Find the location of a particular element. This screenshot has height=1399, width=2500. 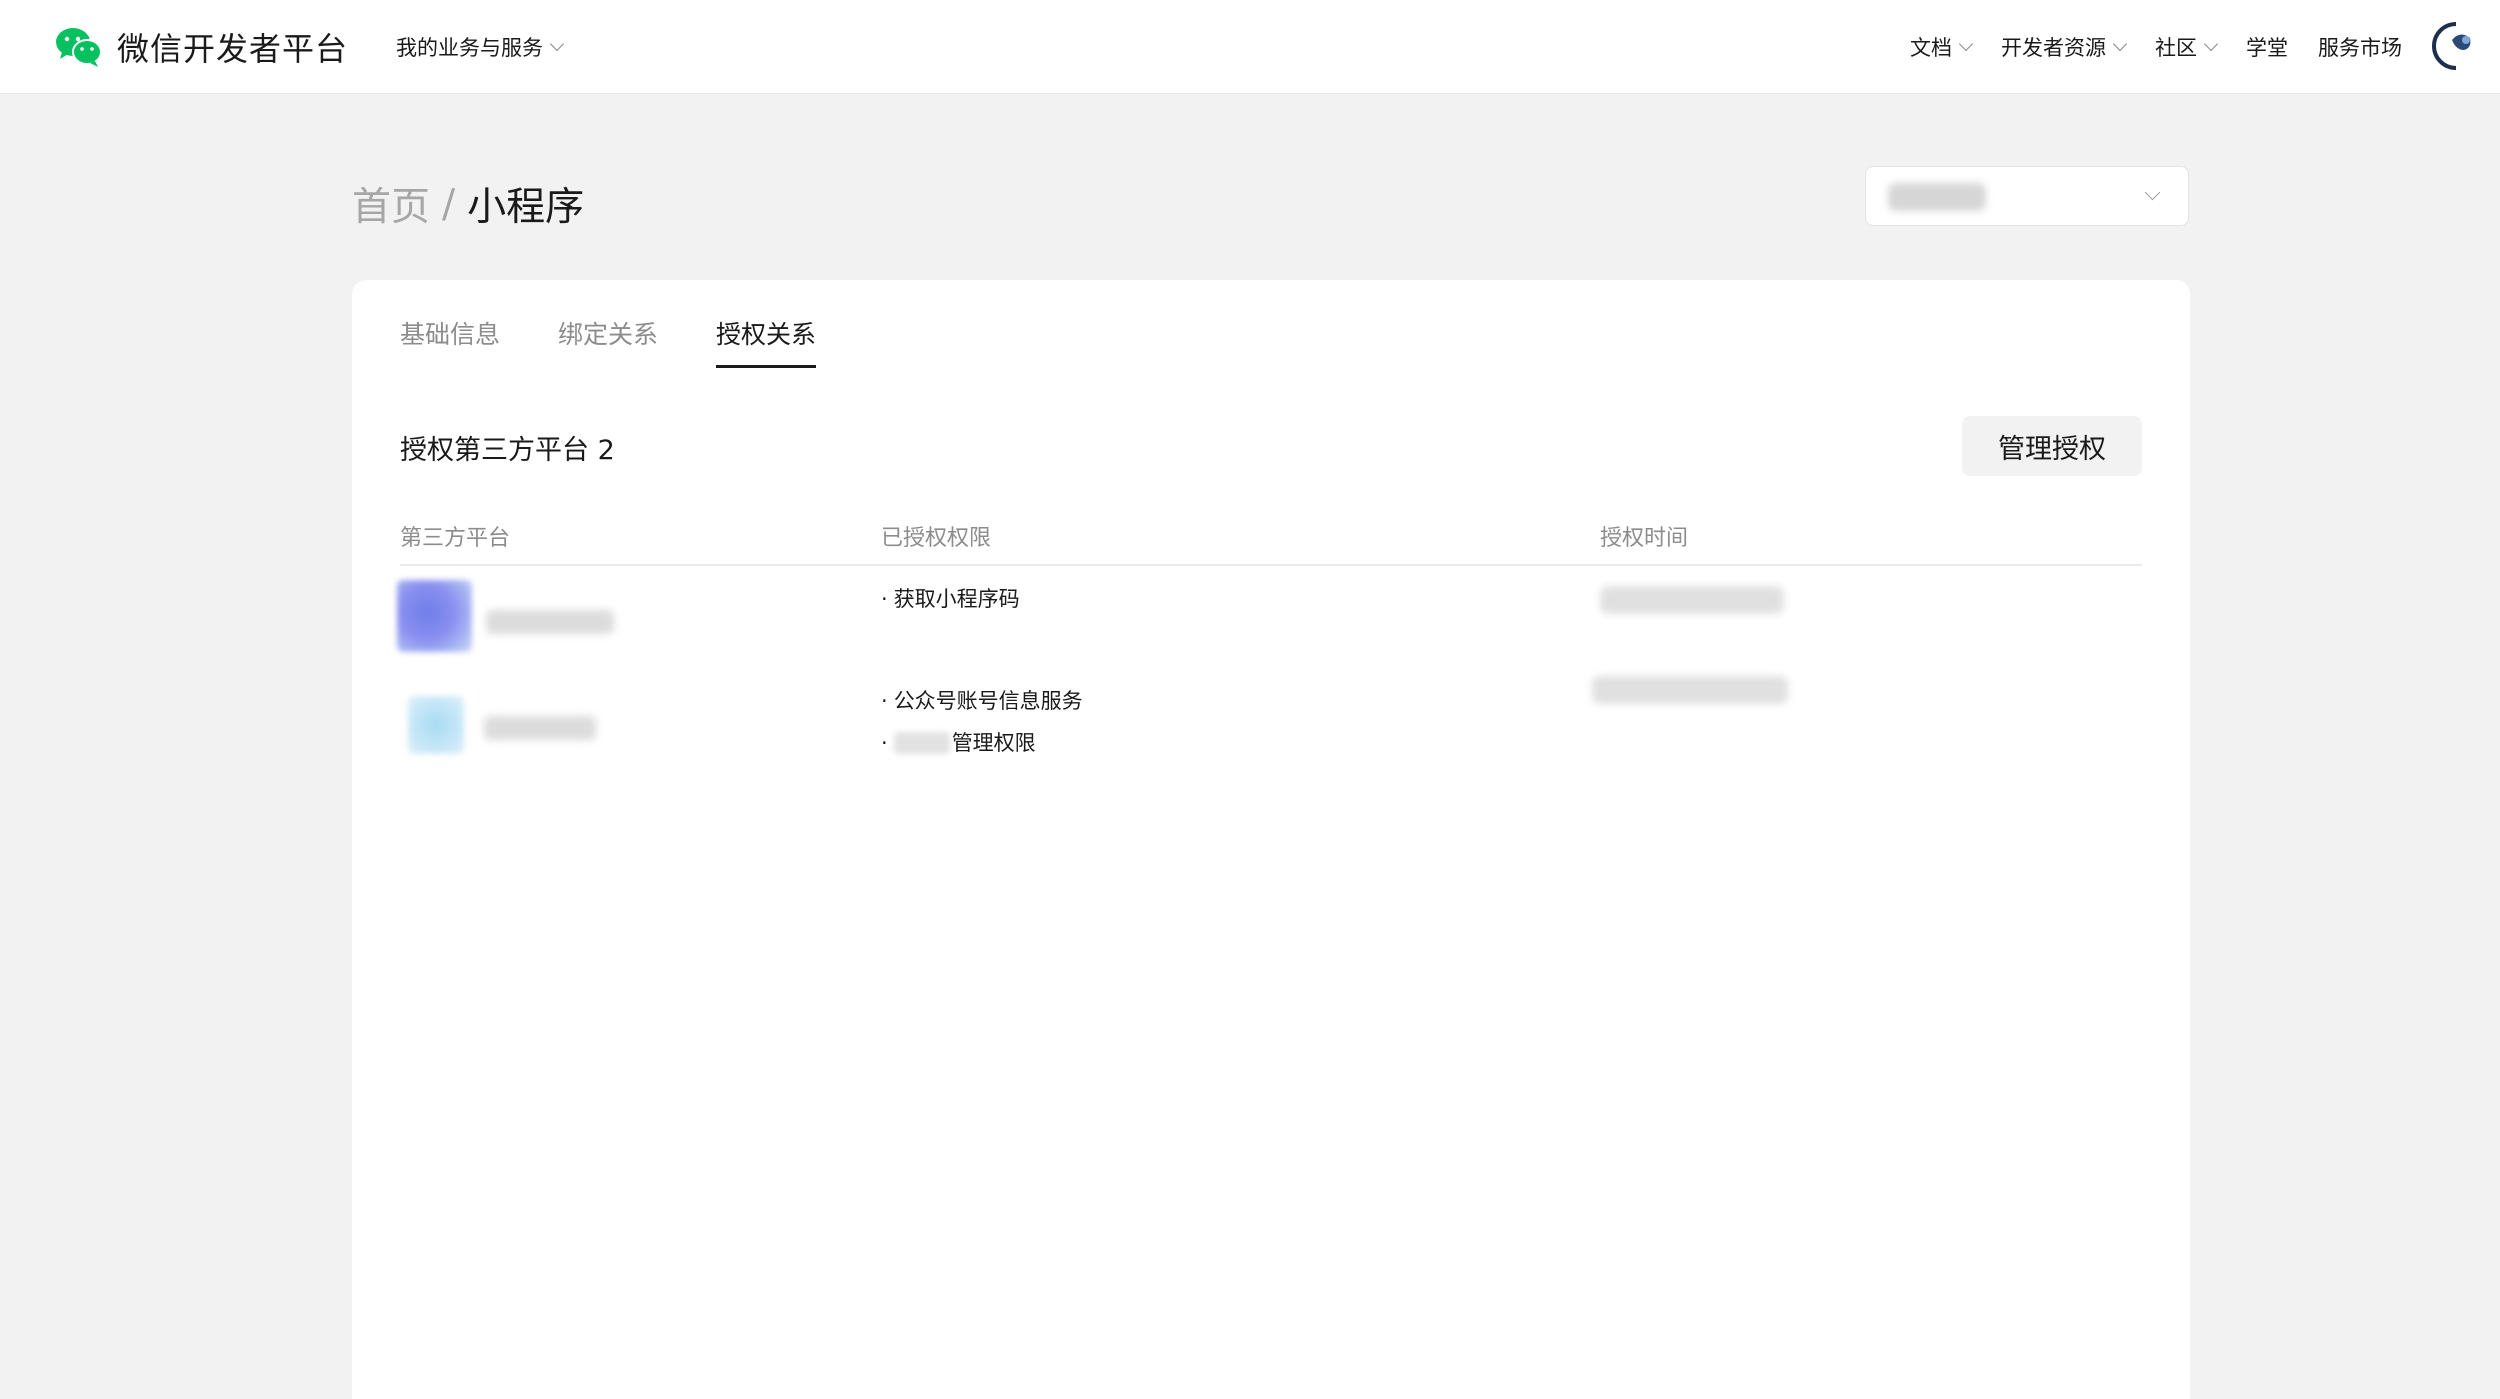

wechat-logo-icon is located at coordinates (79, 47).